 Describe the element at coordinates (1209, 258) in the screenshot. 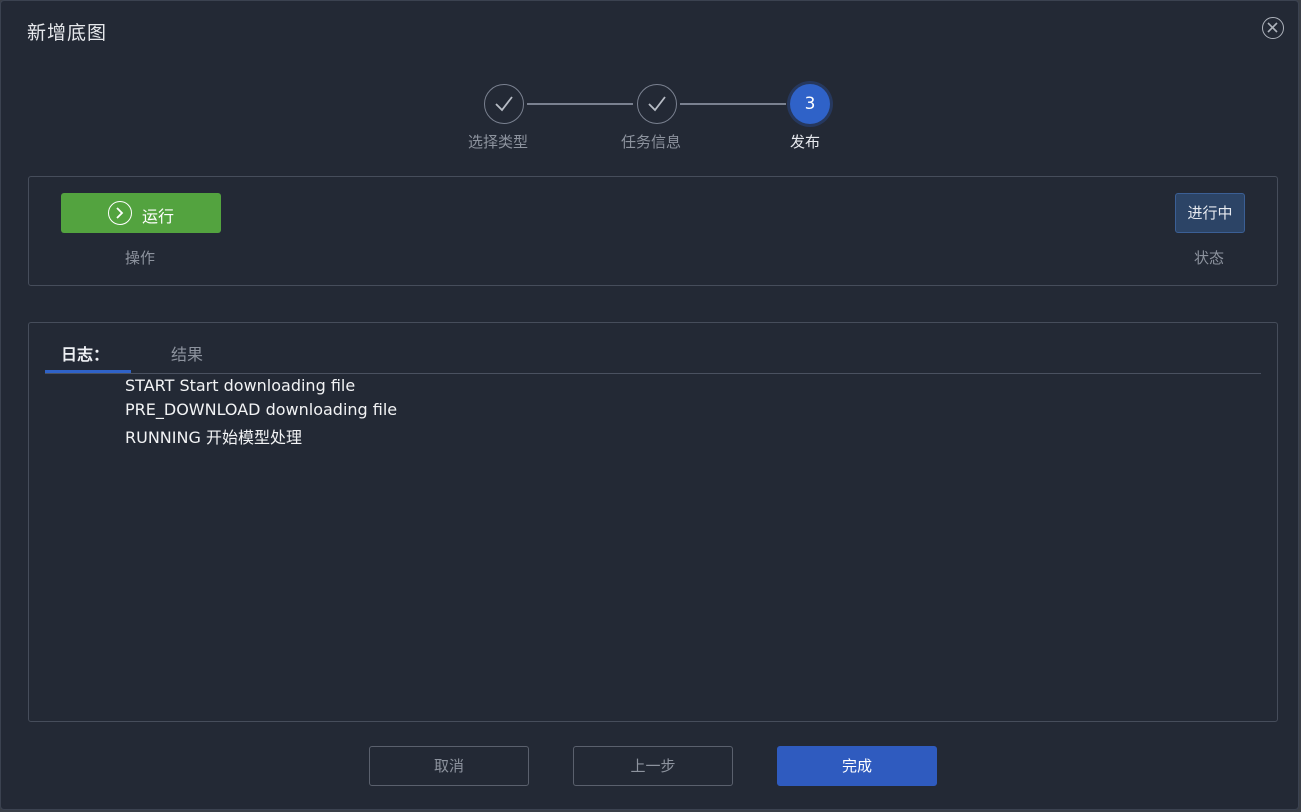

I see `status-caption: 状态` at that location.